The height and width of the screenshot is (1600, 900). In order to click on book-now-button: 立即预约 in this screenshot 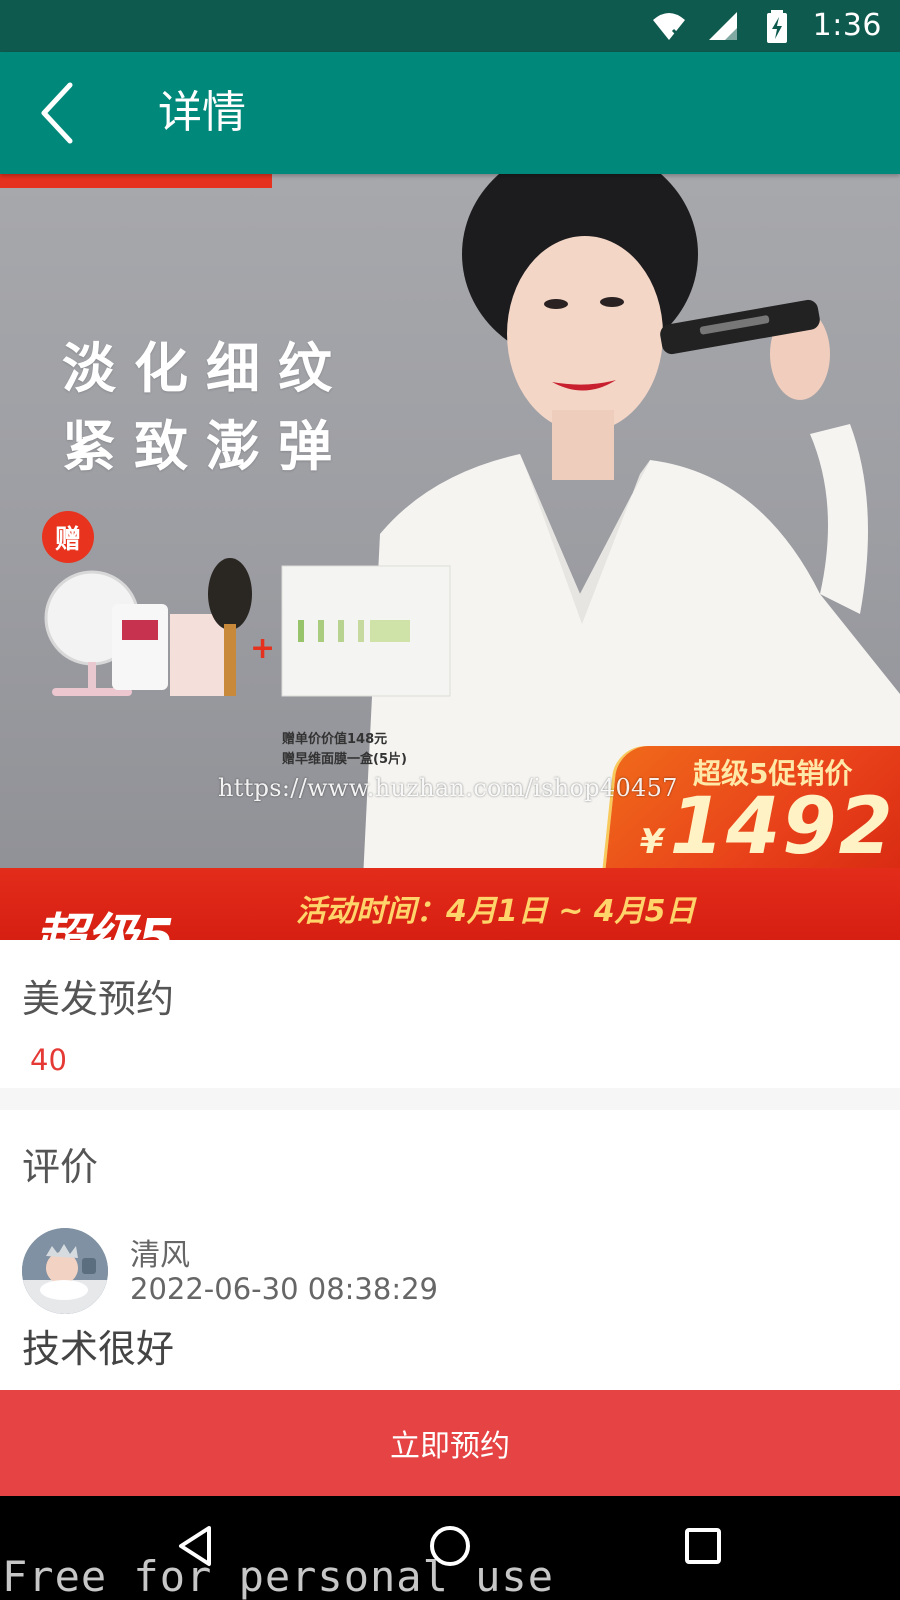, I will do `click(450, 1443)`.